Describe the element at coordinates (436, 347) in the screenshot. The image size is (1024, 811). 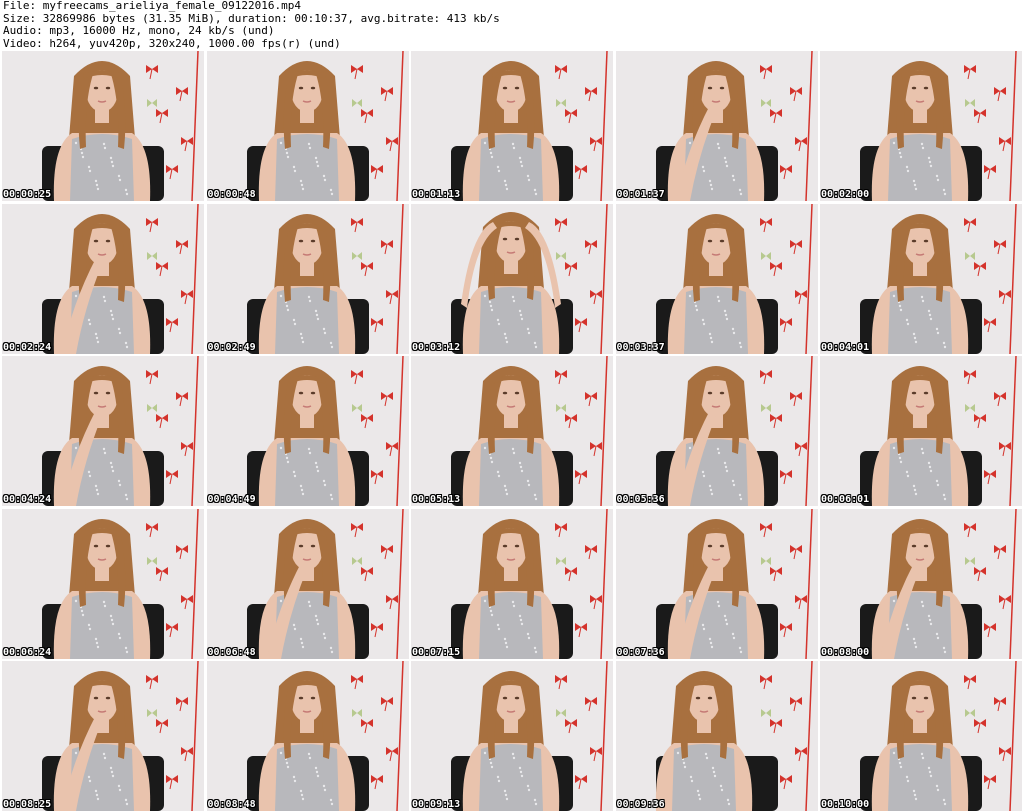
I see `thumbnail-timestamp: 00:03:12` at that location.